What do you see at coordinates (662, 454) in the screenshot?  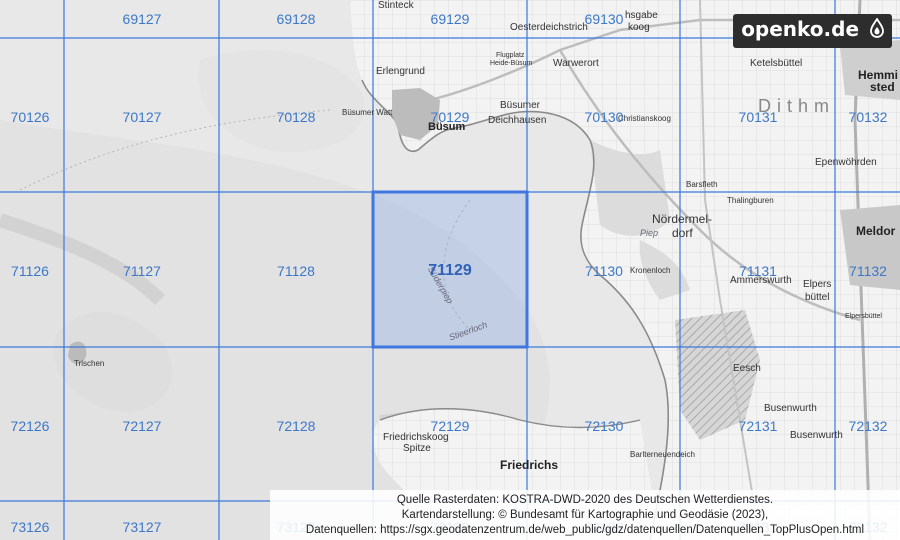 I see `place-barlterneuendeich: Barlterneuendeich` at bounding box center [662, 454].